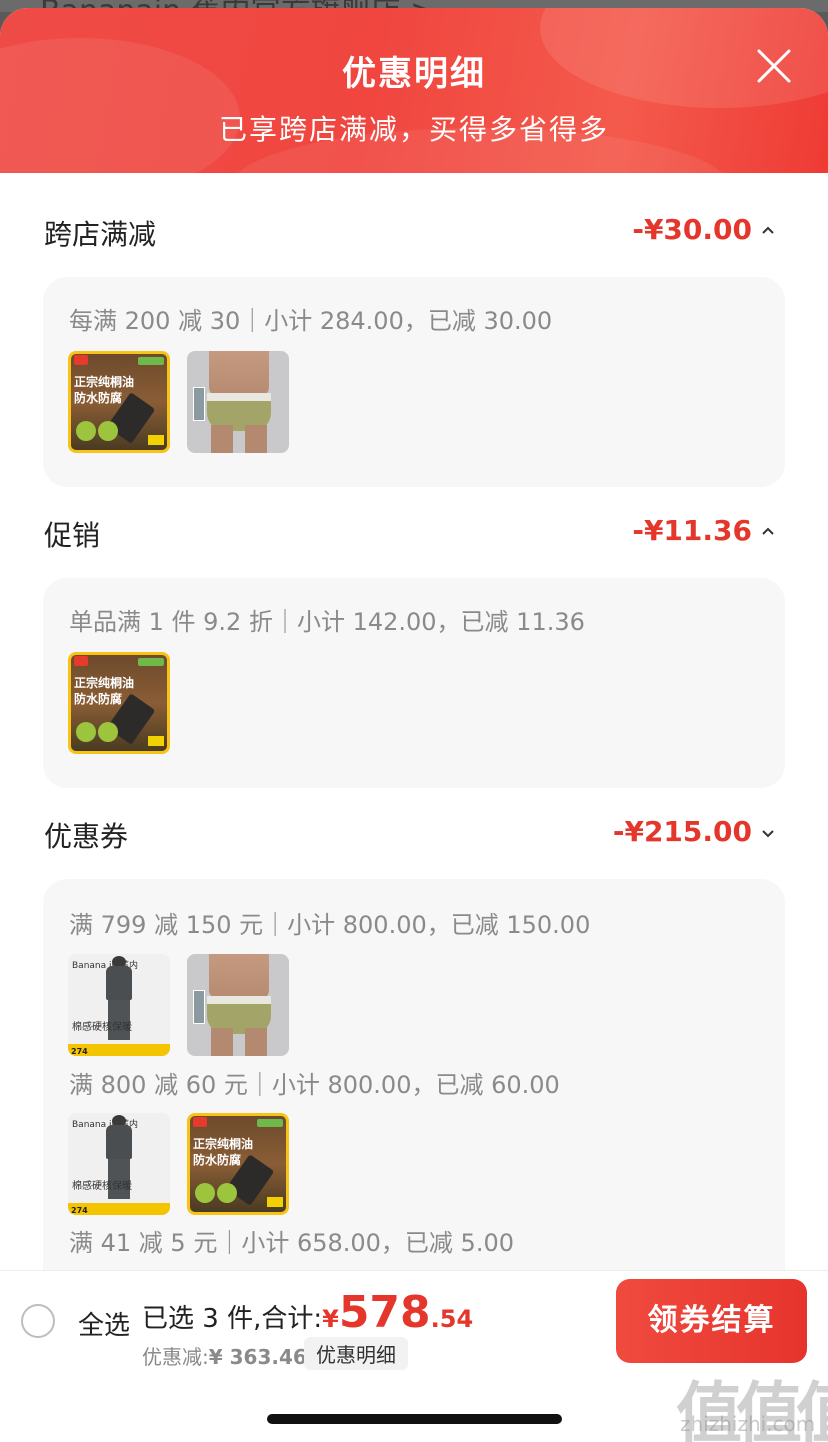  I want to click on total-decimal: .54, so click(452, 1319).